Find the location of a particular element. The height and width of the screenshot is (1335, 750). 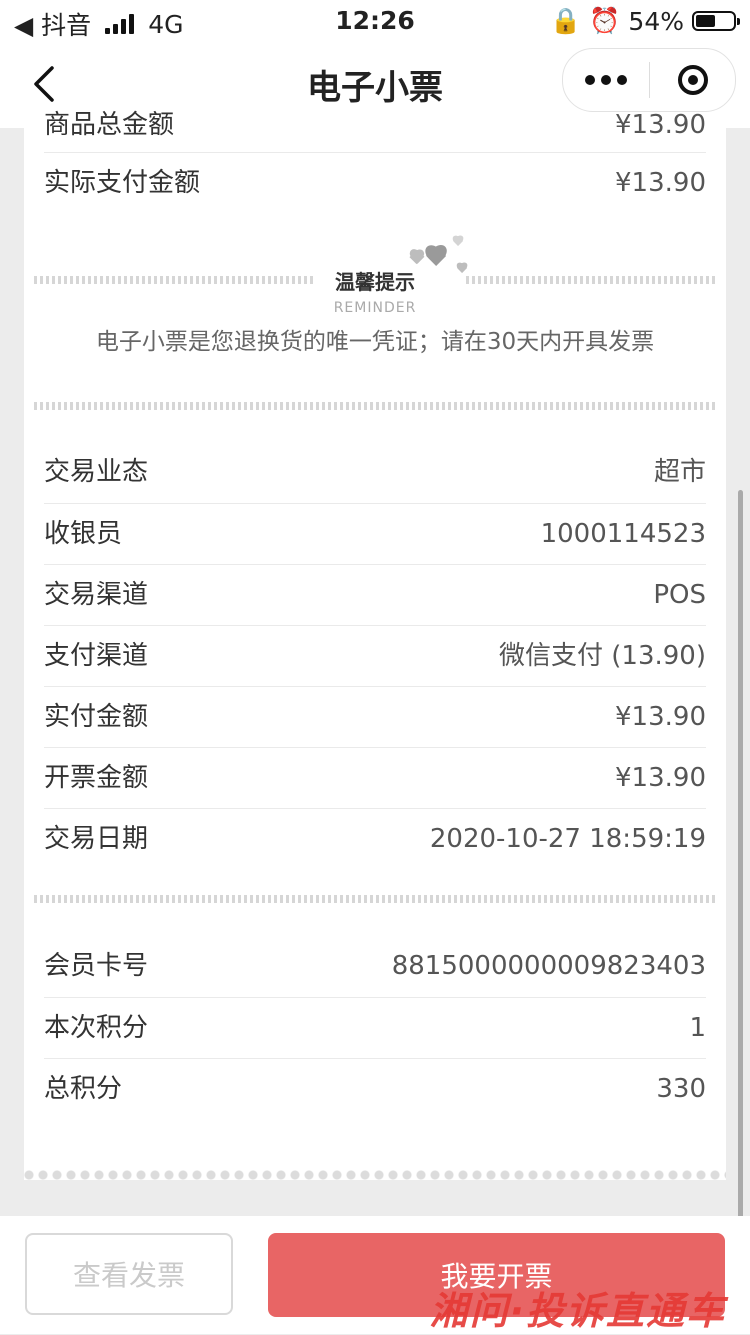

view-invoice-button: 查看发票 is located at coordinates (129, 1274).